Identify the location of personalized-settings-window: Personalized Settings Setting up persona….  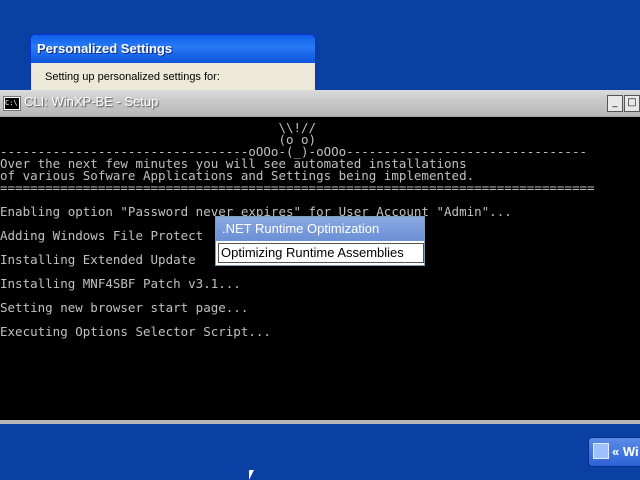
(173, 65).